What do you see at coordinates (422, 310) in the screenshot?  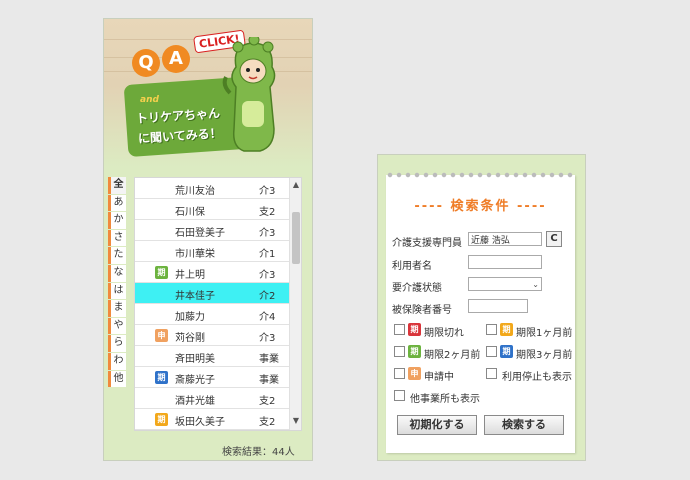 I see `insured-number-label: 被保険者番号` at bounding box center [422, 310].